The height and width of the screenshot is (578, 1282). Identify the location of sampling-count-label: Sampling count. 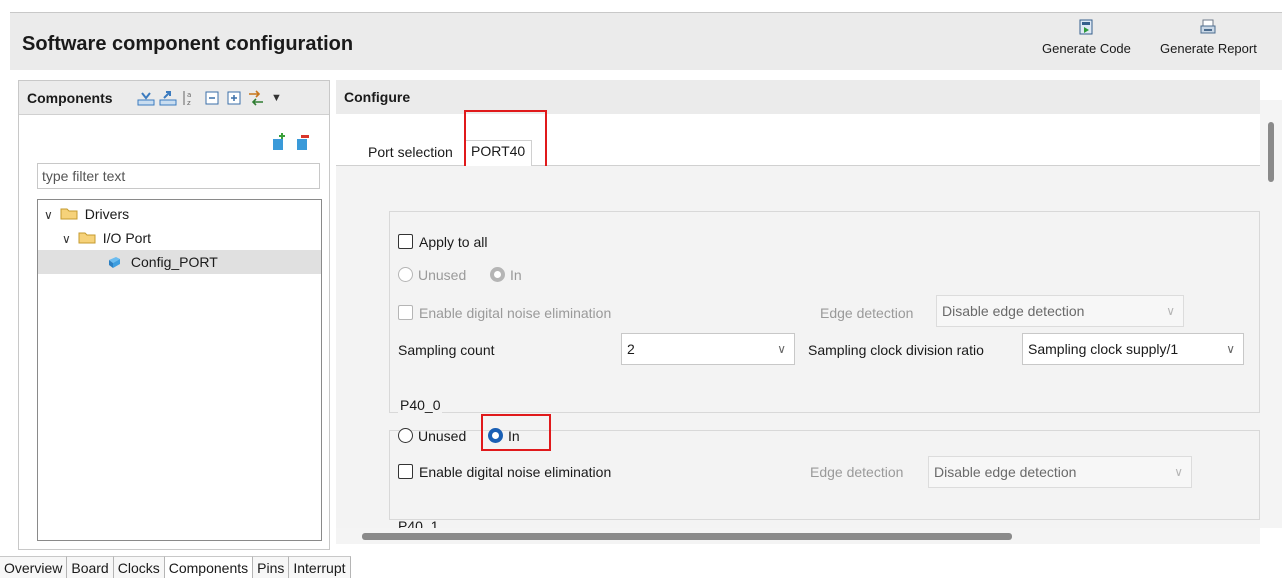
(446, 350).